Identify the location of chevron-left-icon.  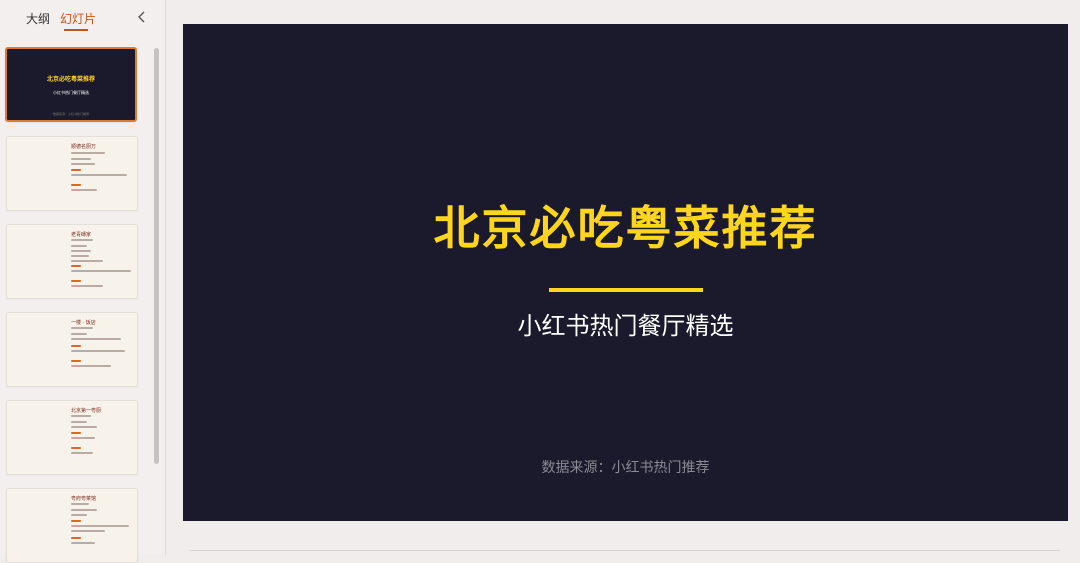
(142, 17).